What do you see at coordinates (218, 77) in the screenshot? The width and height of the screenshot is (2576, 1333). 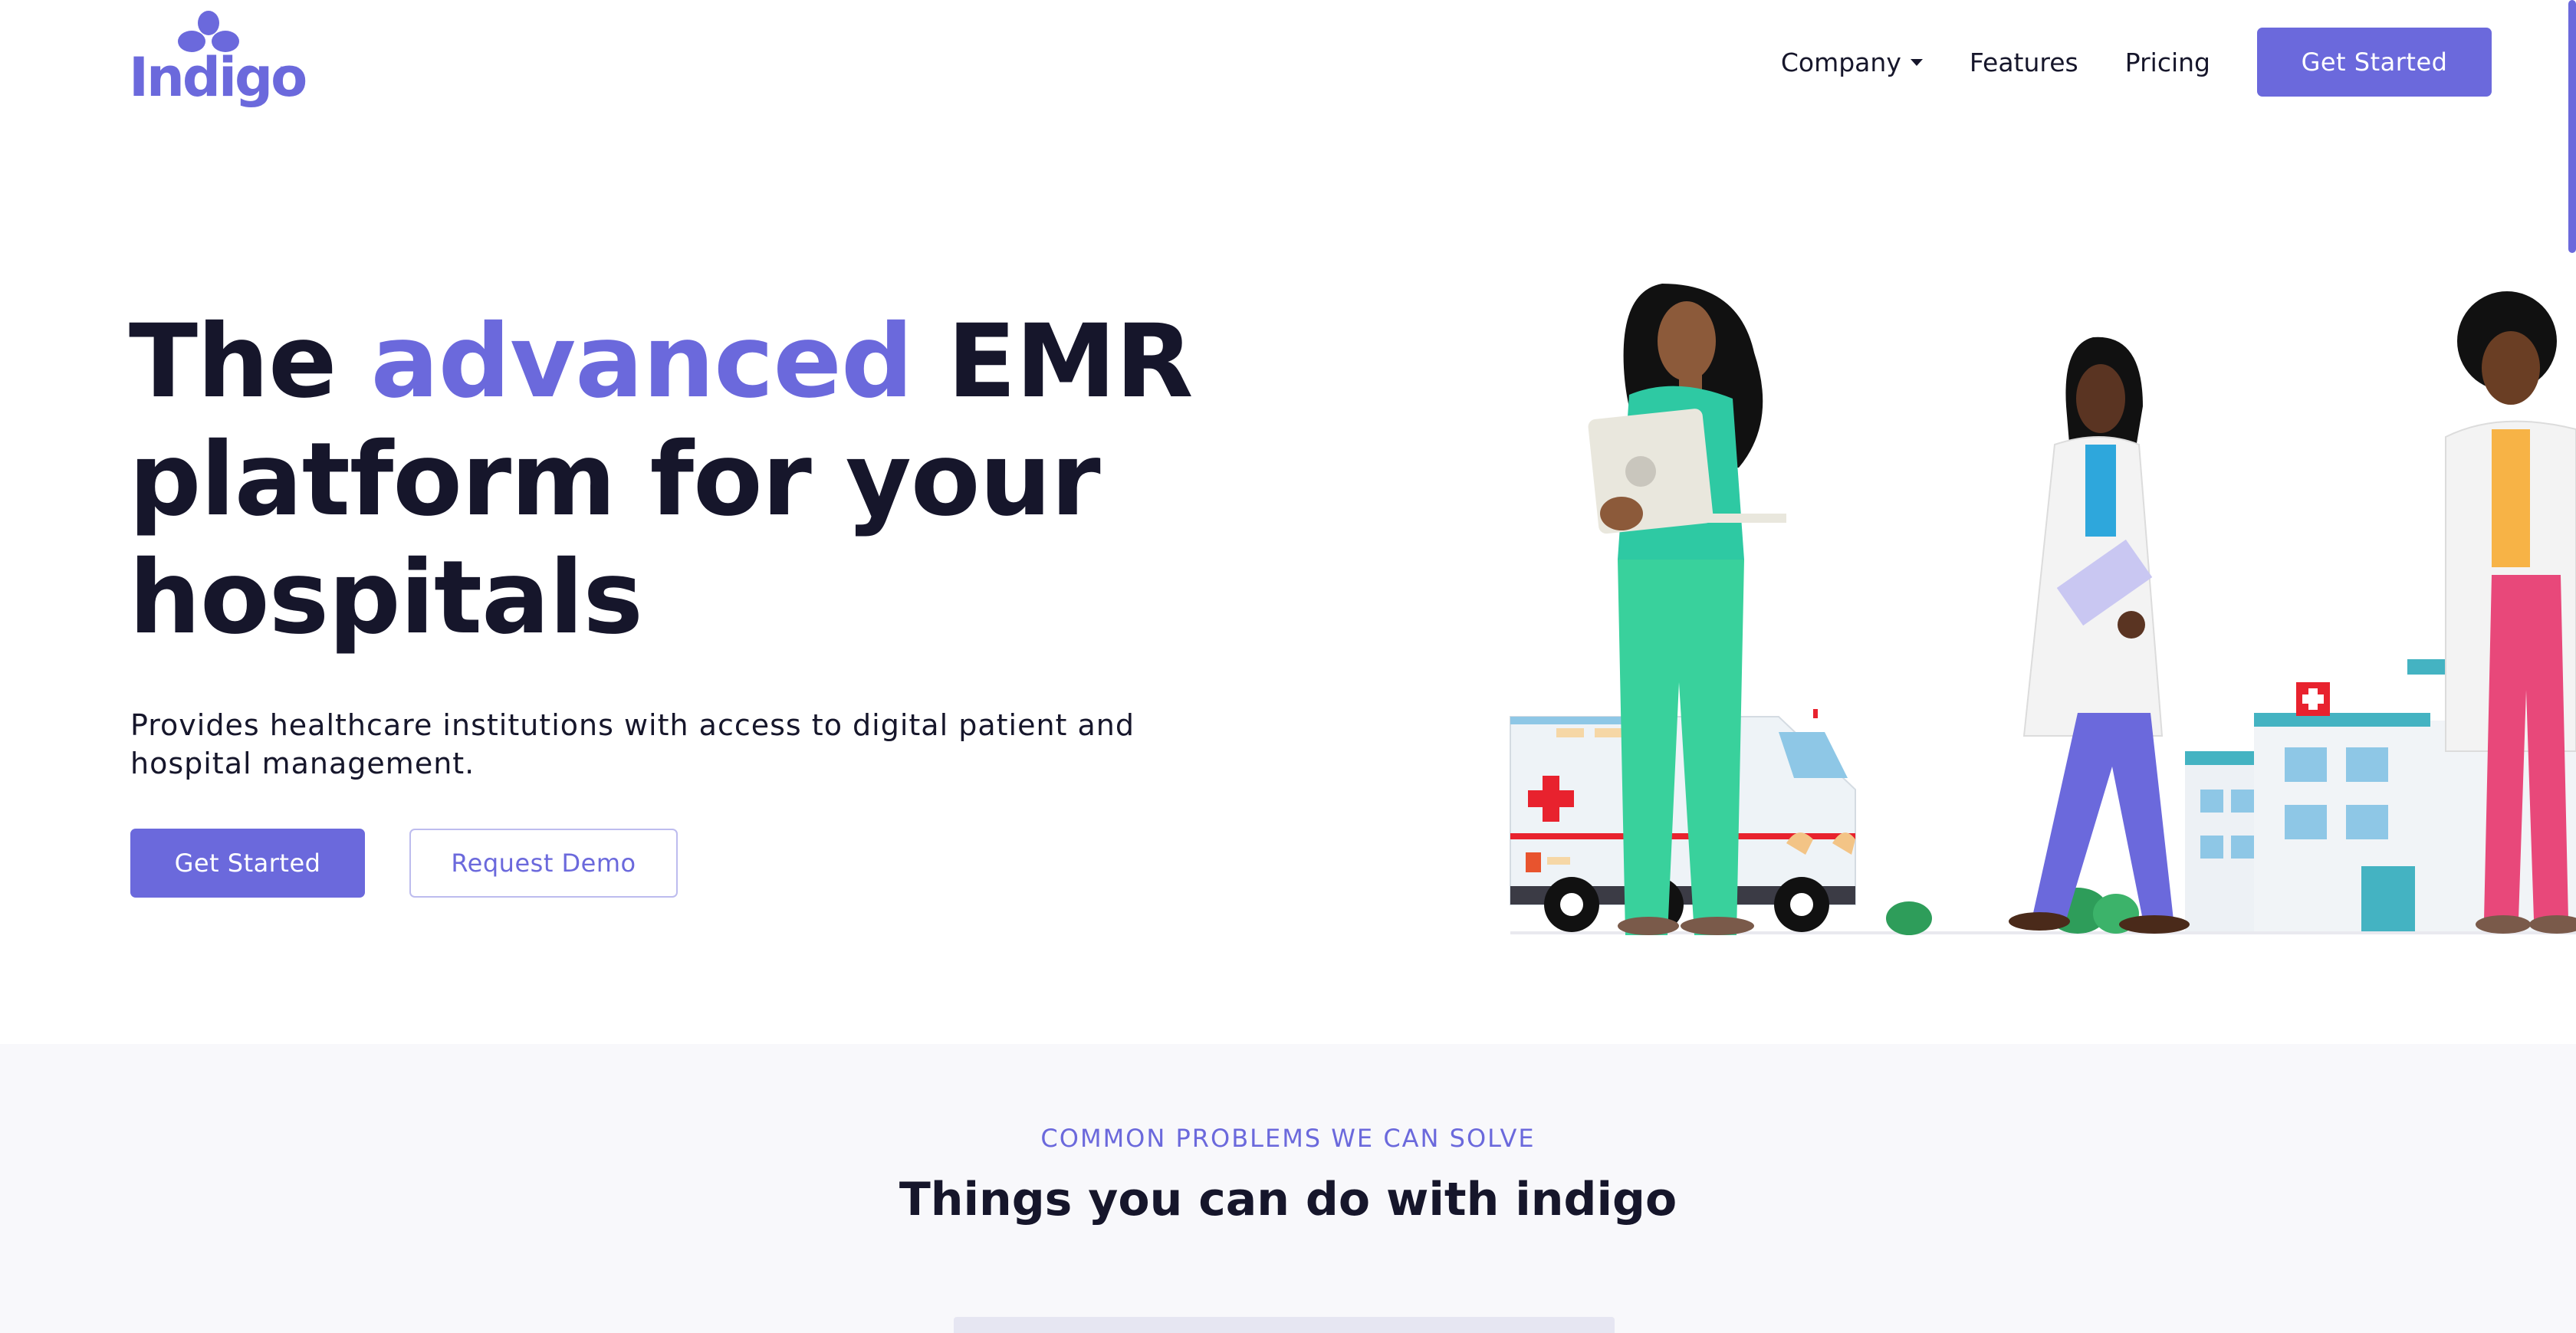 I see `logo-wordmark: Indigo` at bounding box center [218, 77].